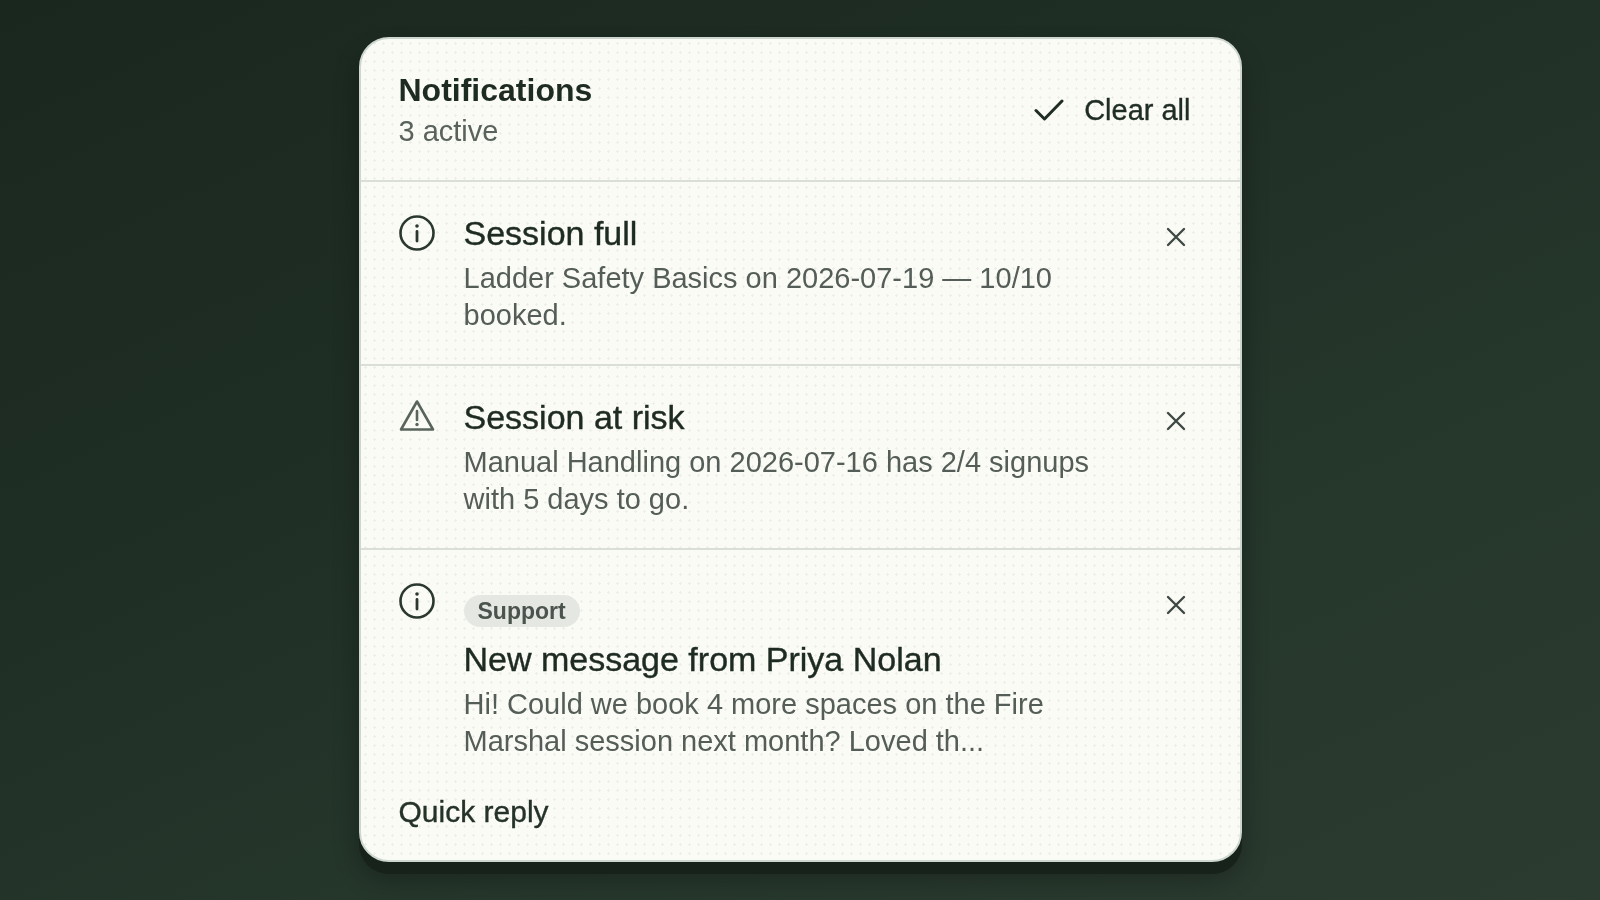 This screenshot has width=1600, height=900. Describe the element at coordinates (416, 415) in the screenshot. I see `warning-icon` at that location.